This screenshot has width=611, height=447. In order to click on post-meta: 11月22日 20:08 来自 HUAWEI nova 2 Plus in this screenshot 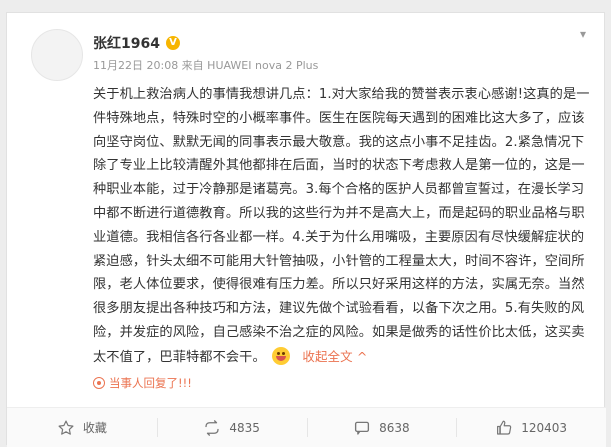, I will do `click(206, 65)`.